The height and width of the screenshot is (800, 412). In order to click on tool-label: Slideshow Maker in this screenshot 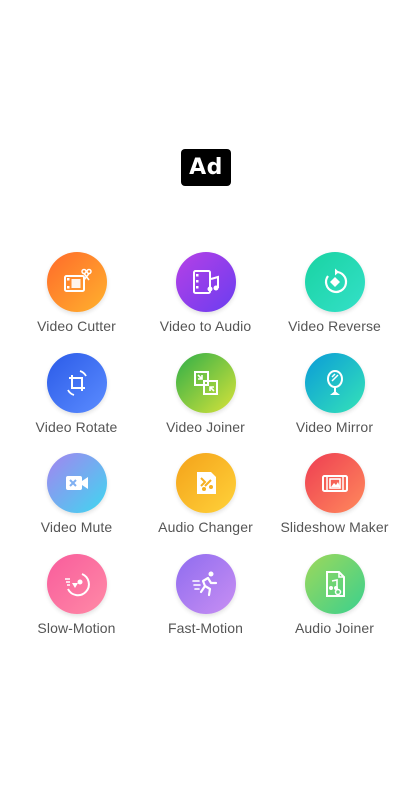, I will do `click(334, 527)`.